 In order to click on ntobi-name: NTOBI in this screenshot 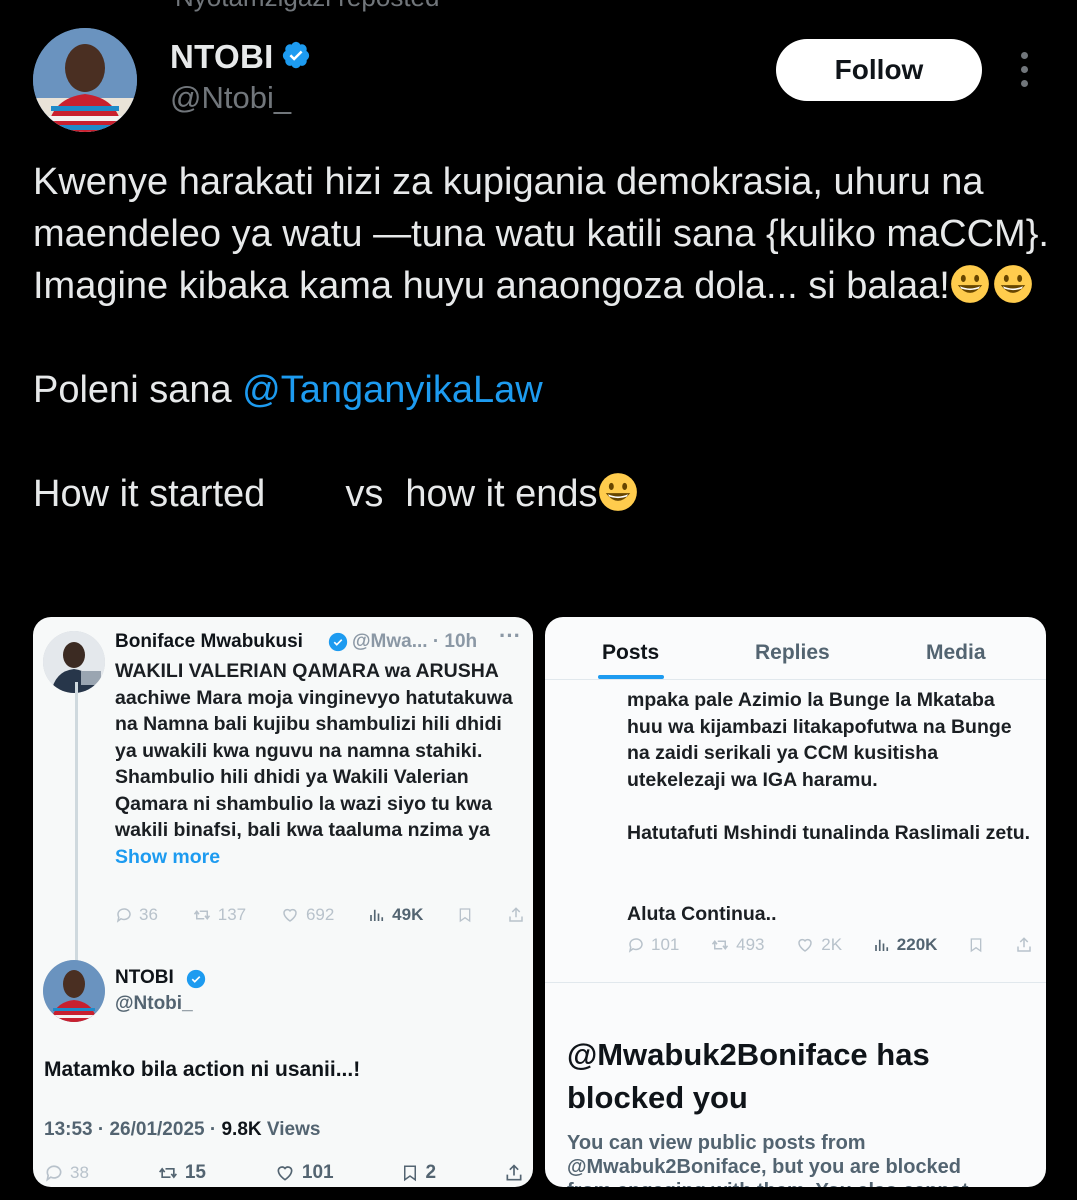, I will do `click(144, 977)`.